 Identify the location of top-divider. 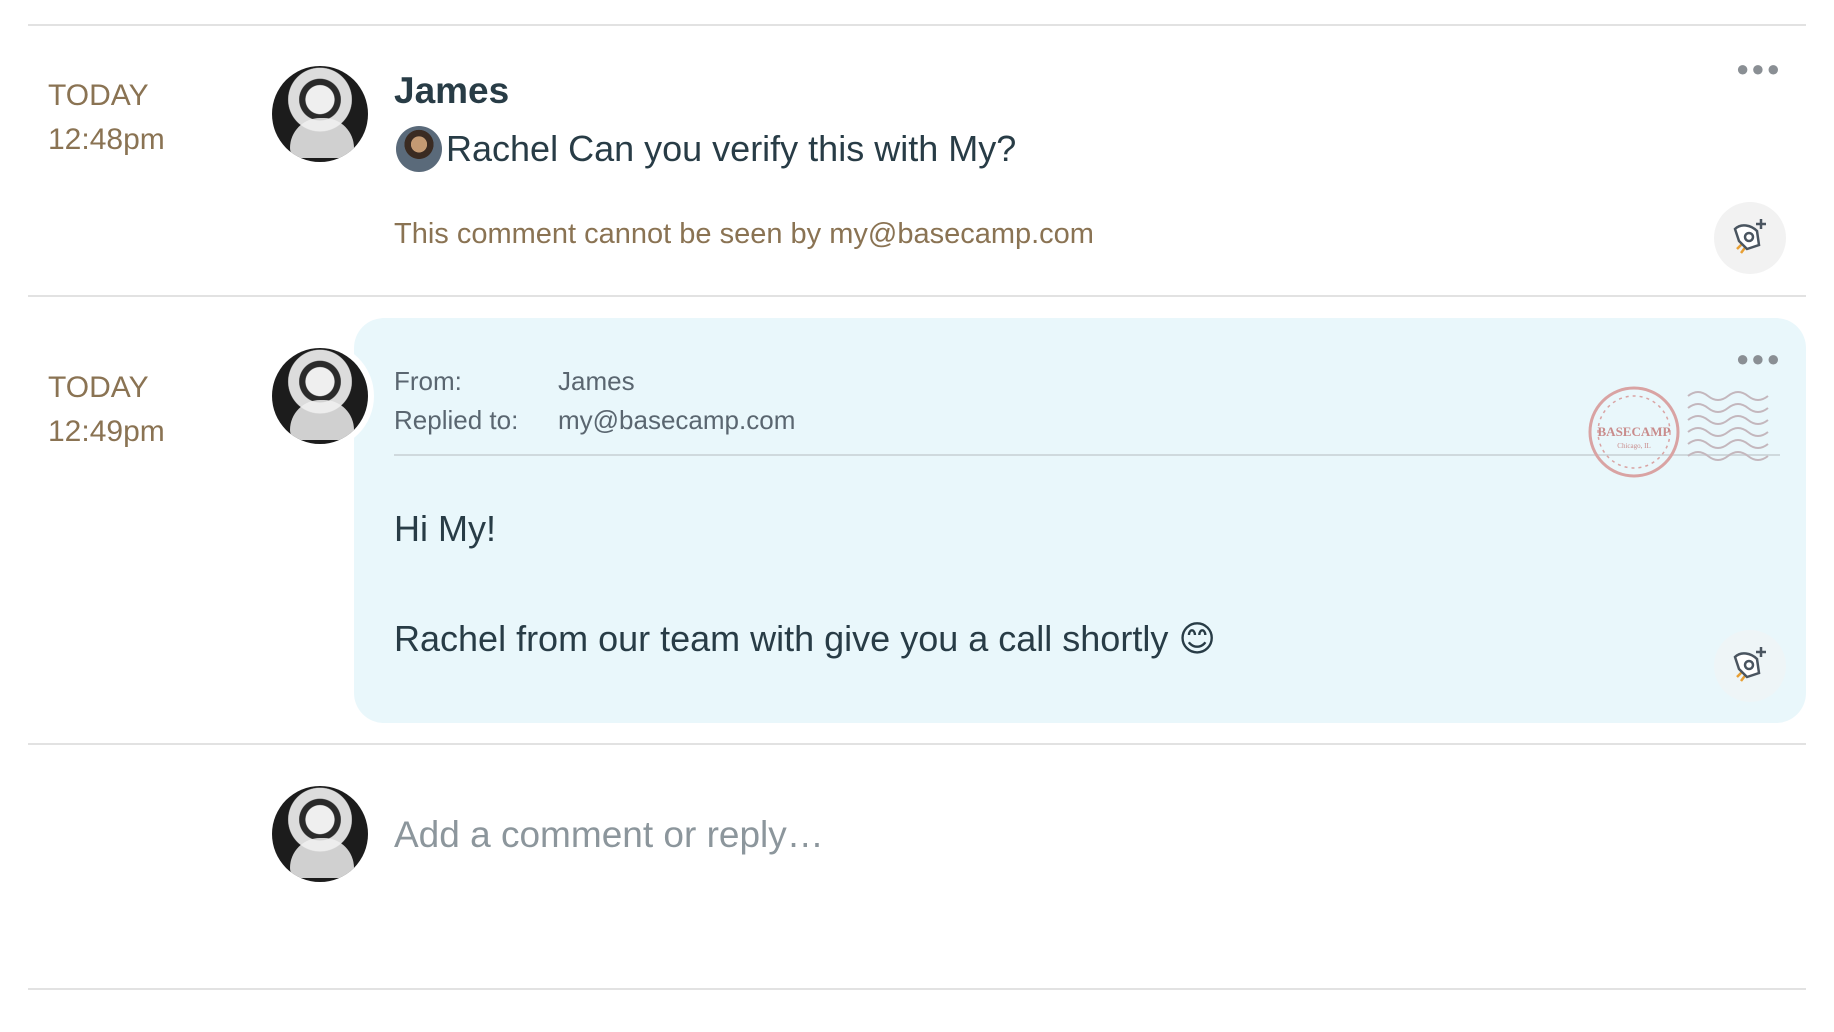
(917, 25).